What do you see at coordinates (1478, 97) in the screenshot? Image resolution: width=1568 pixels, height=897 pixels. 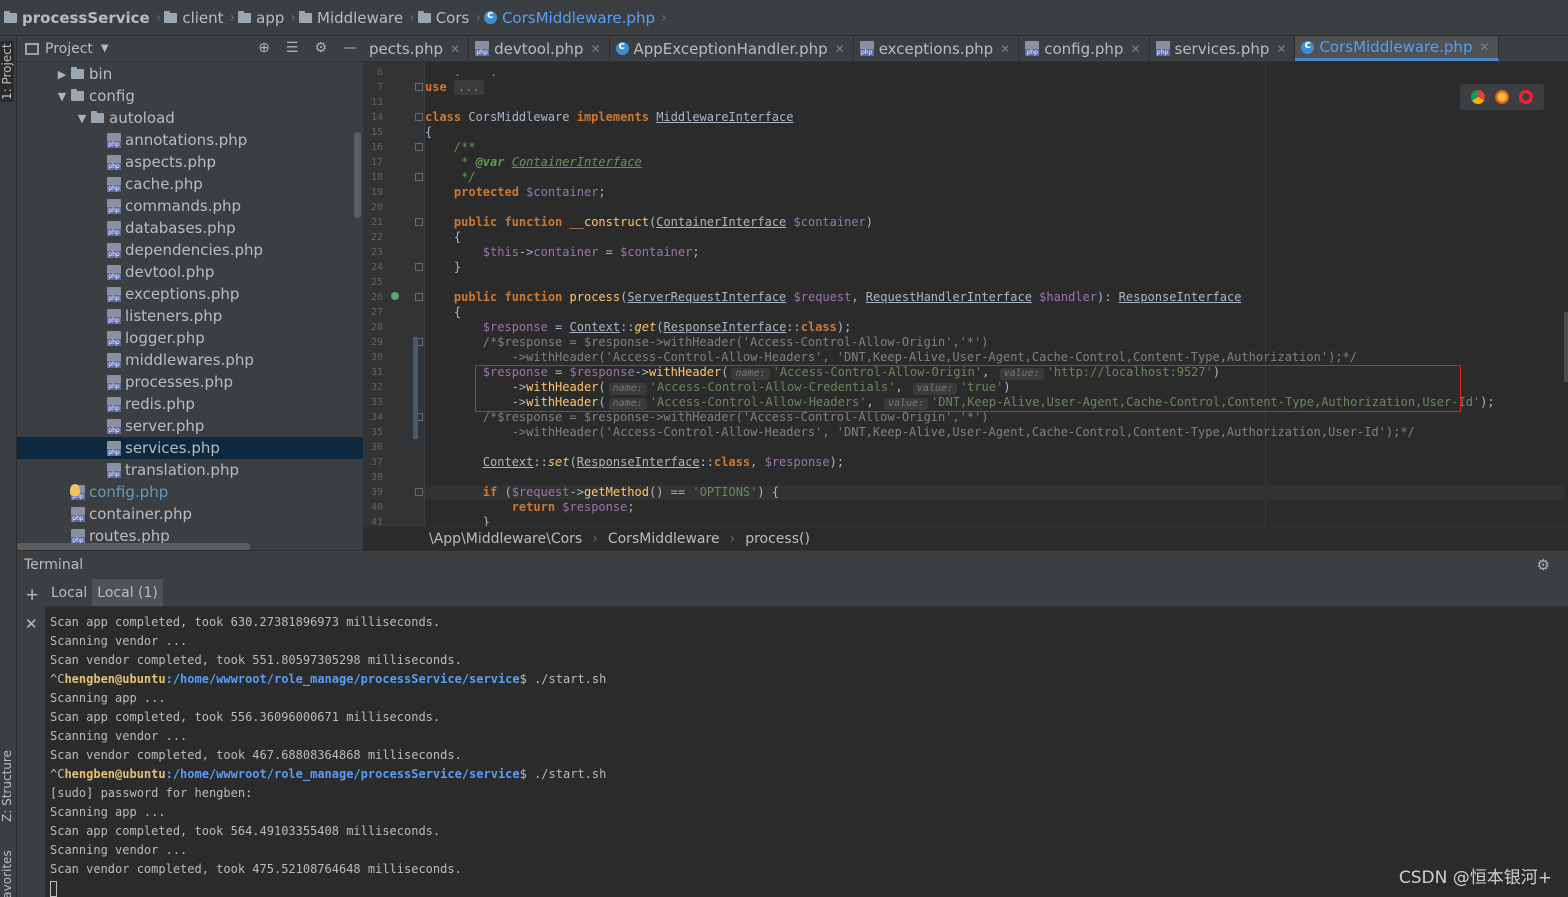 I see `chrome-icon` at bounding box center [1478, 97].